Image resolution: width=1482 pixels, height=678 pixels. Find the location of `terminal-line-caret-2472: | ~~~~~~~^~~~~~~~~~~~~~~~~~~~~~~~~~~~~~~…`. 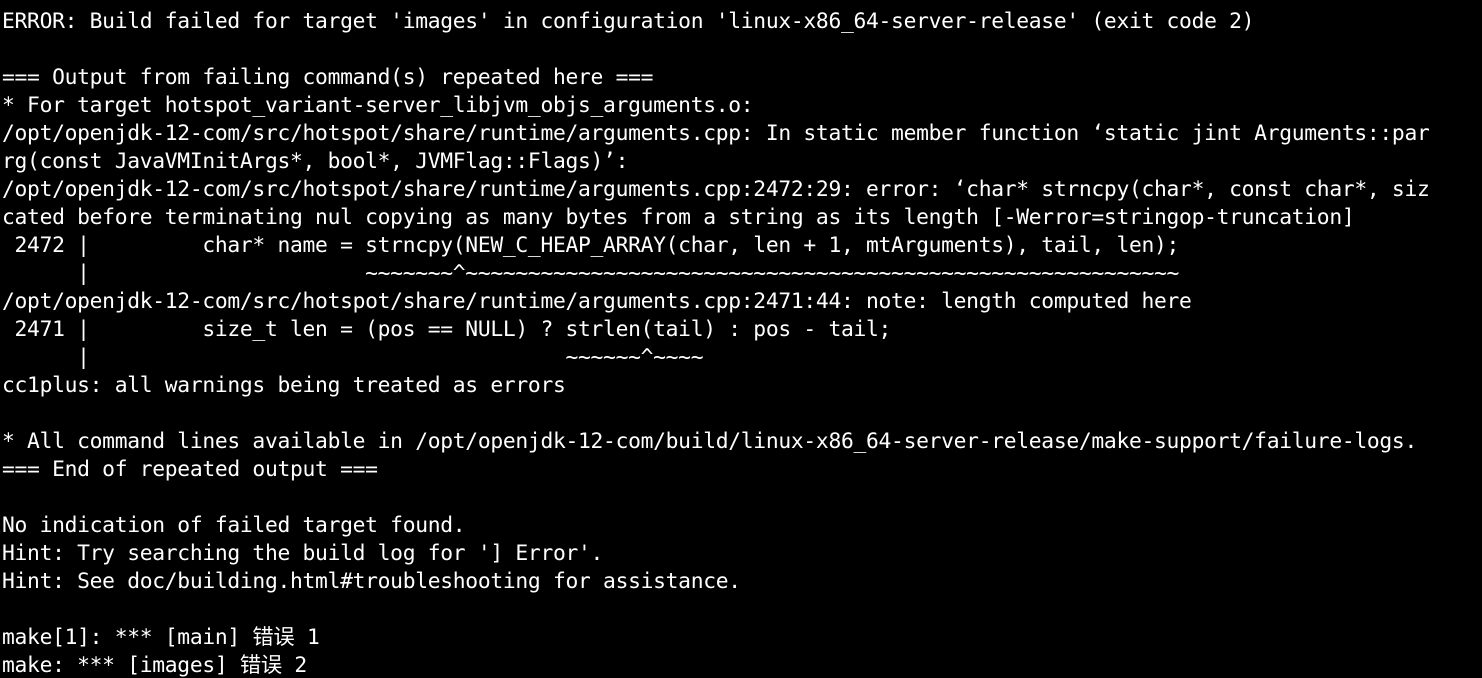

terminal-line-caret-2472: | ~~~~~~~^~~~~~~~~~~~~~~~~~~~~~~~~~~~~~~… is located at coordinates (591, 273).